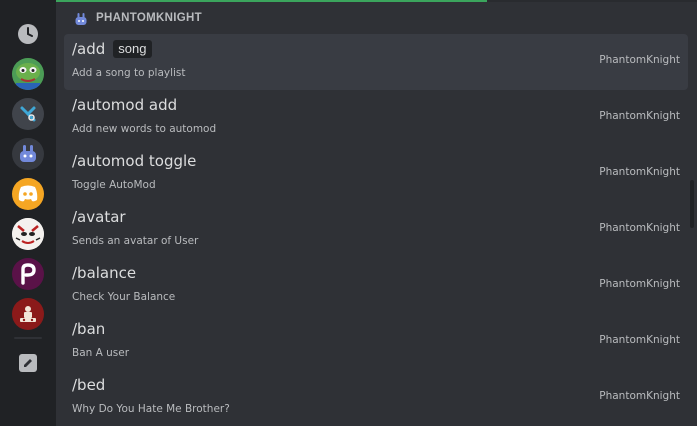  Describe the element at coordinates (28, 363) in the screenshot. I see `pencil-icon` at that location.